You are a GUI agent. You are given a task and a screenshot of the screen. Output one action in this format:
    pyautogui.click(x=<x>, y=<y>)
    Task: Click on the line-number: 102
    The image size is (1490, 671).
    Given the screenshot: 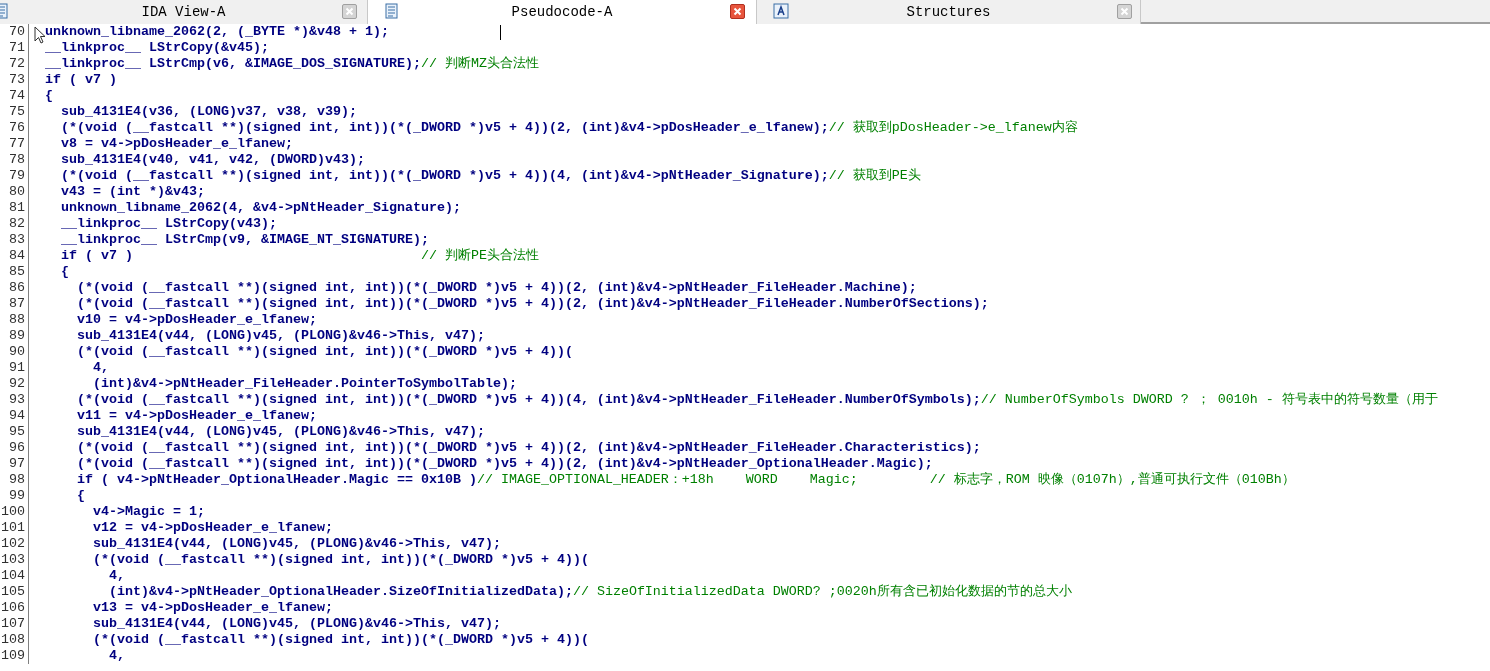 What is the action you would take?
    pyautogui.click(x=13, y=544)
    